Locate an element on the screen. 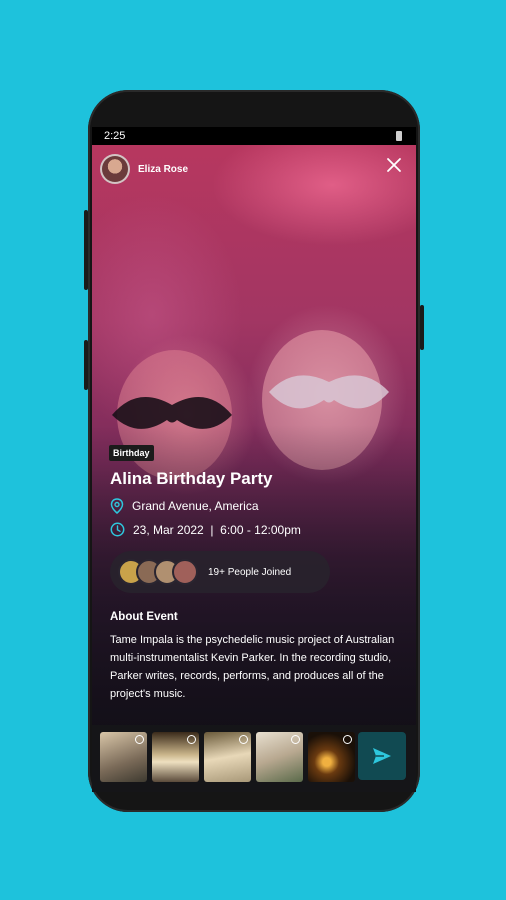 The width and height of the screenshot is (506, 900). phone-power-button is located at coordinates (422, 327).